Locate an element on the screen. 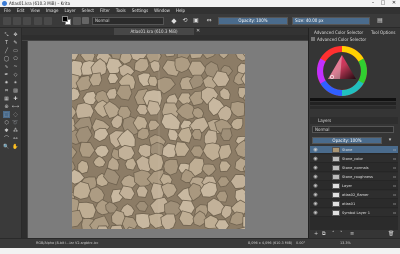 Image resolution: width=400 pixels, height=254 pixels. eraser-icon: ◆ is located at coordinates (174, 21).